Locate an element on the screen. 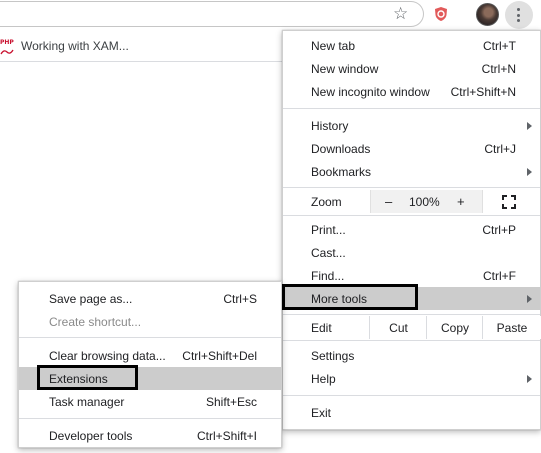 The image size is (541, 453). menu-label: Downloads is located at coordinates (341, 148).